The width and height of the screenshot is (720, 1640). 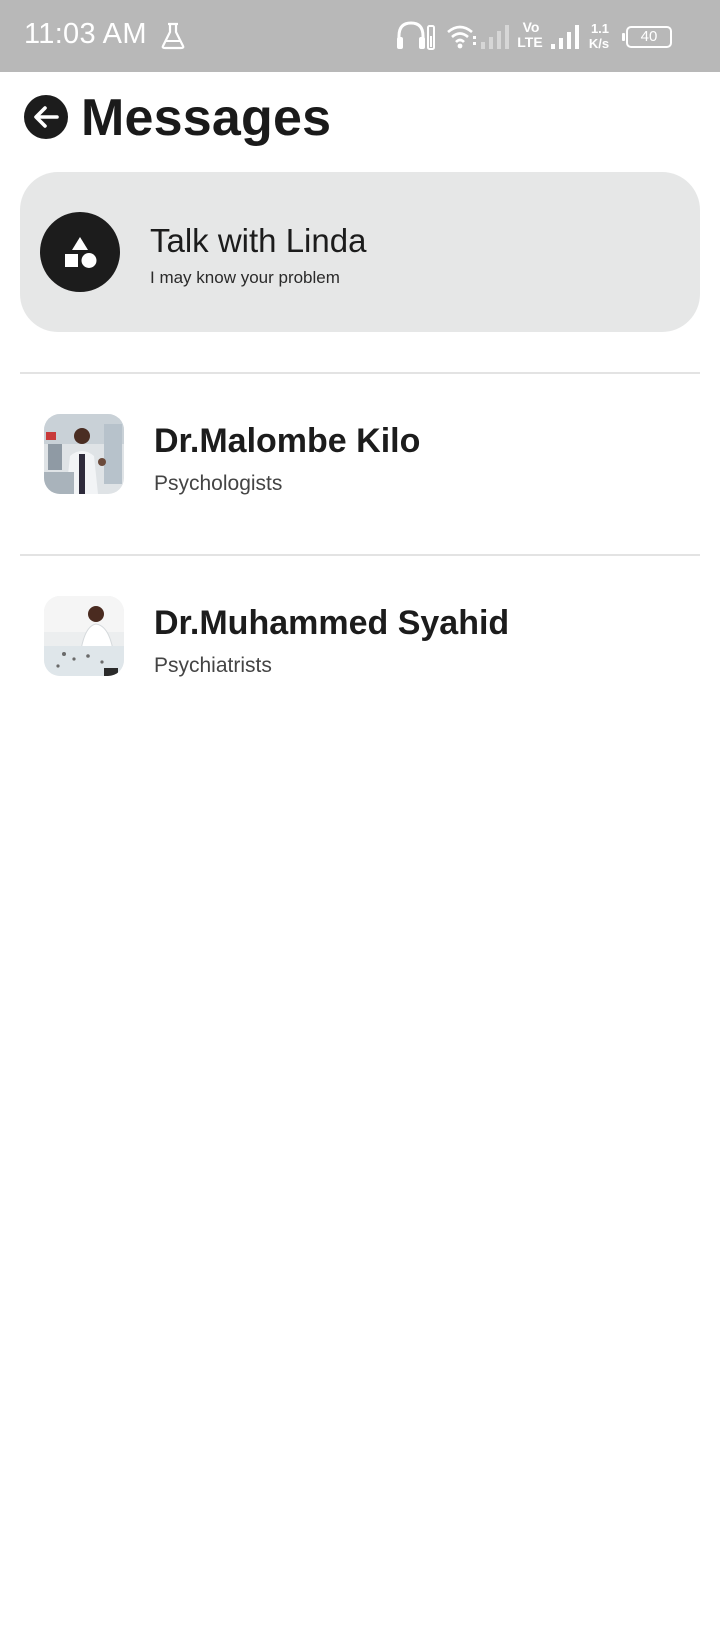 I want to click on doctor-specialty: Psychiatrists, so click(x=213, y=665).